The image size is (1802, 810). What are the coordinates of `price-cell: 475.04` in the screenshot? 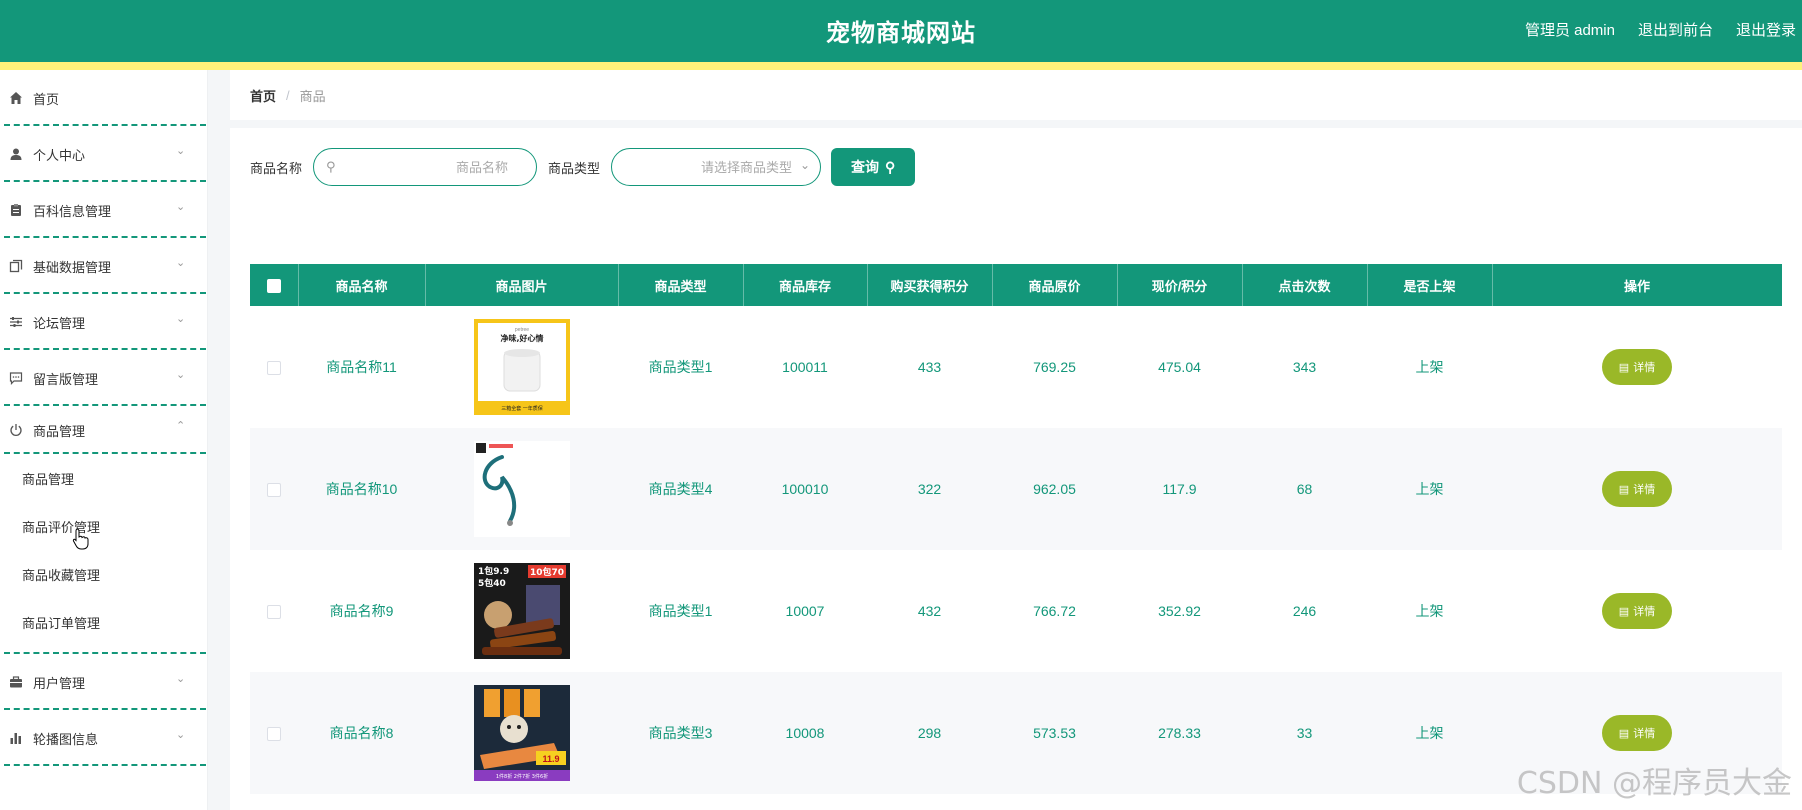 It's located at (1179, 367).